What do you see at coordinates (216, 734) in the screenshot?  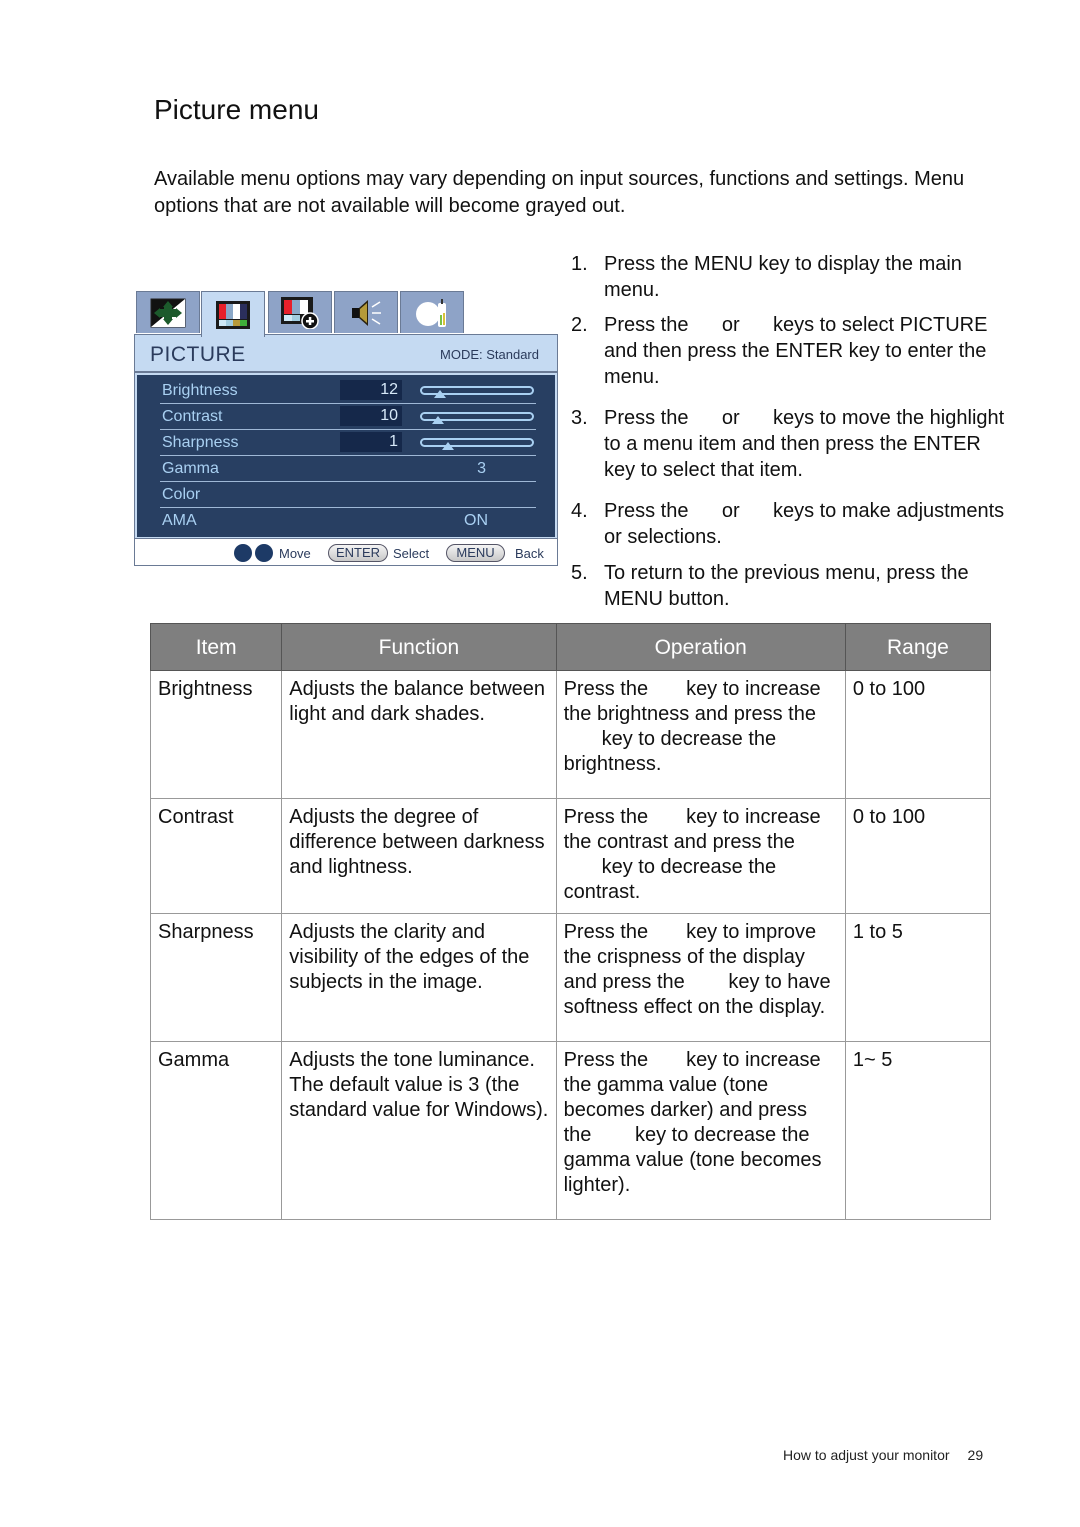 I see `cell-item: Brightness` at bounding box center [216, 734].